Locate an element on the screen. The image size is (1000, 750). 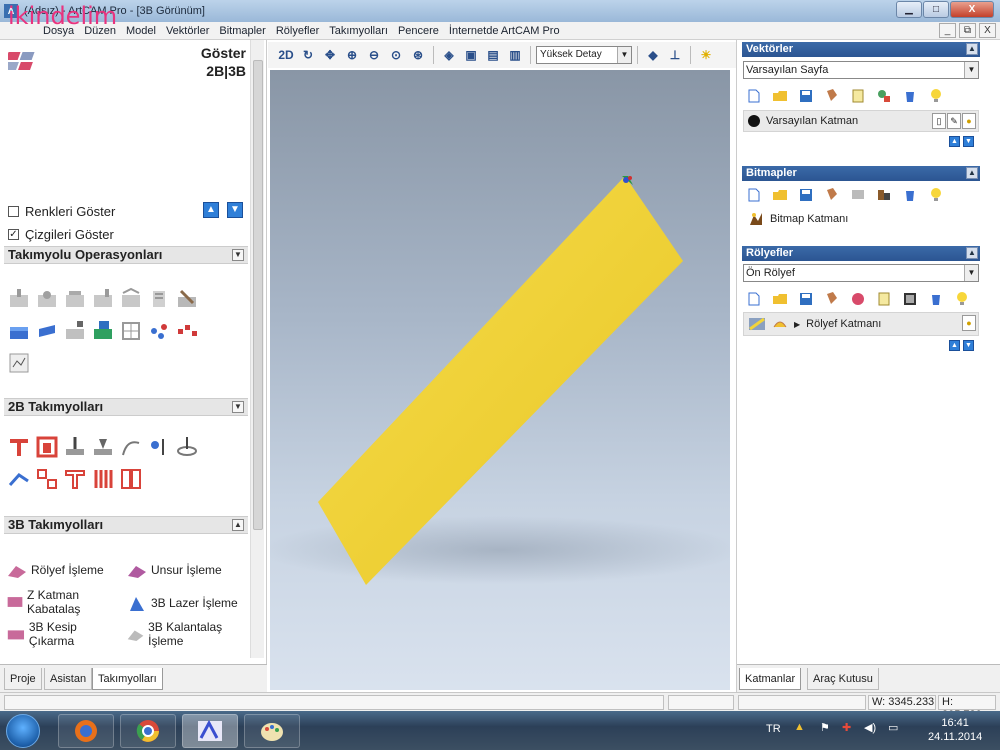
merge-layer-icon is located at coordinates (858, 96).